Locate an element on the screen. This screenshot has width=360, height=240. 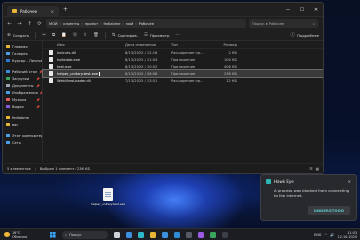
back-button: ← is located at coordinates (9, 24).